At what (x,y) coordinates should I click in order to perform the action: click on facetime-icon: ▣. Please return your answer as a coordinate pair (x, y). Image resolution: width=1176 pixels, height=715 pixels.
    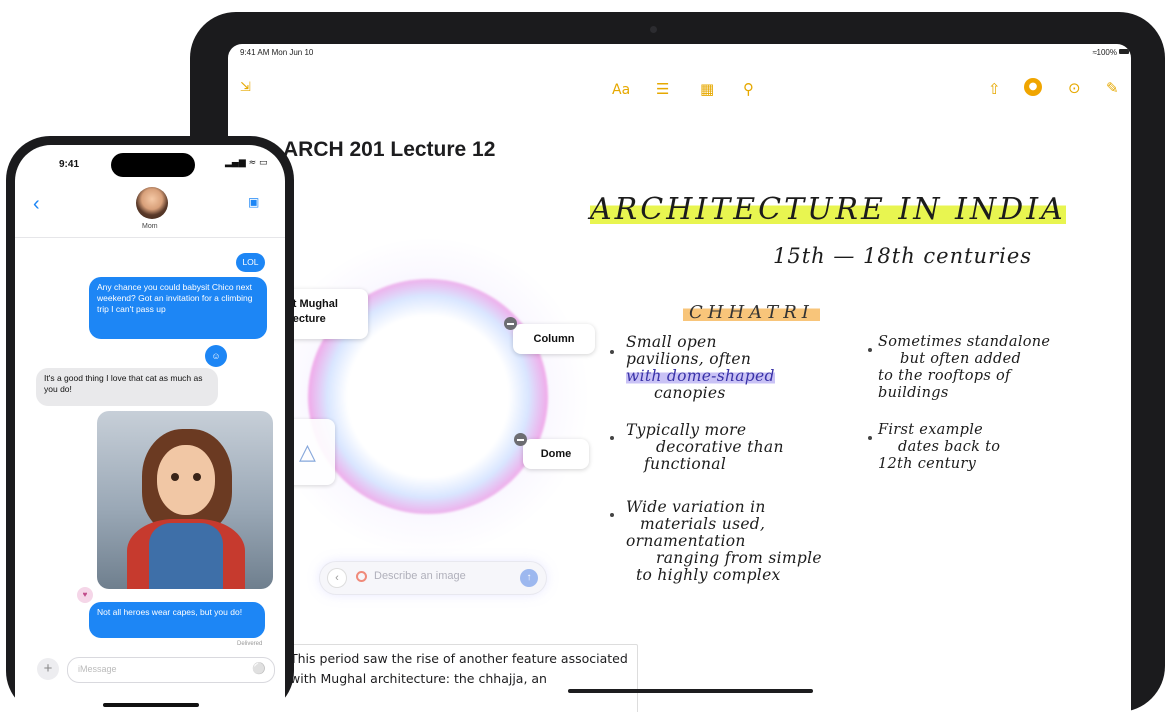
    Looking at the image, I should click on (253, 202).